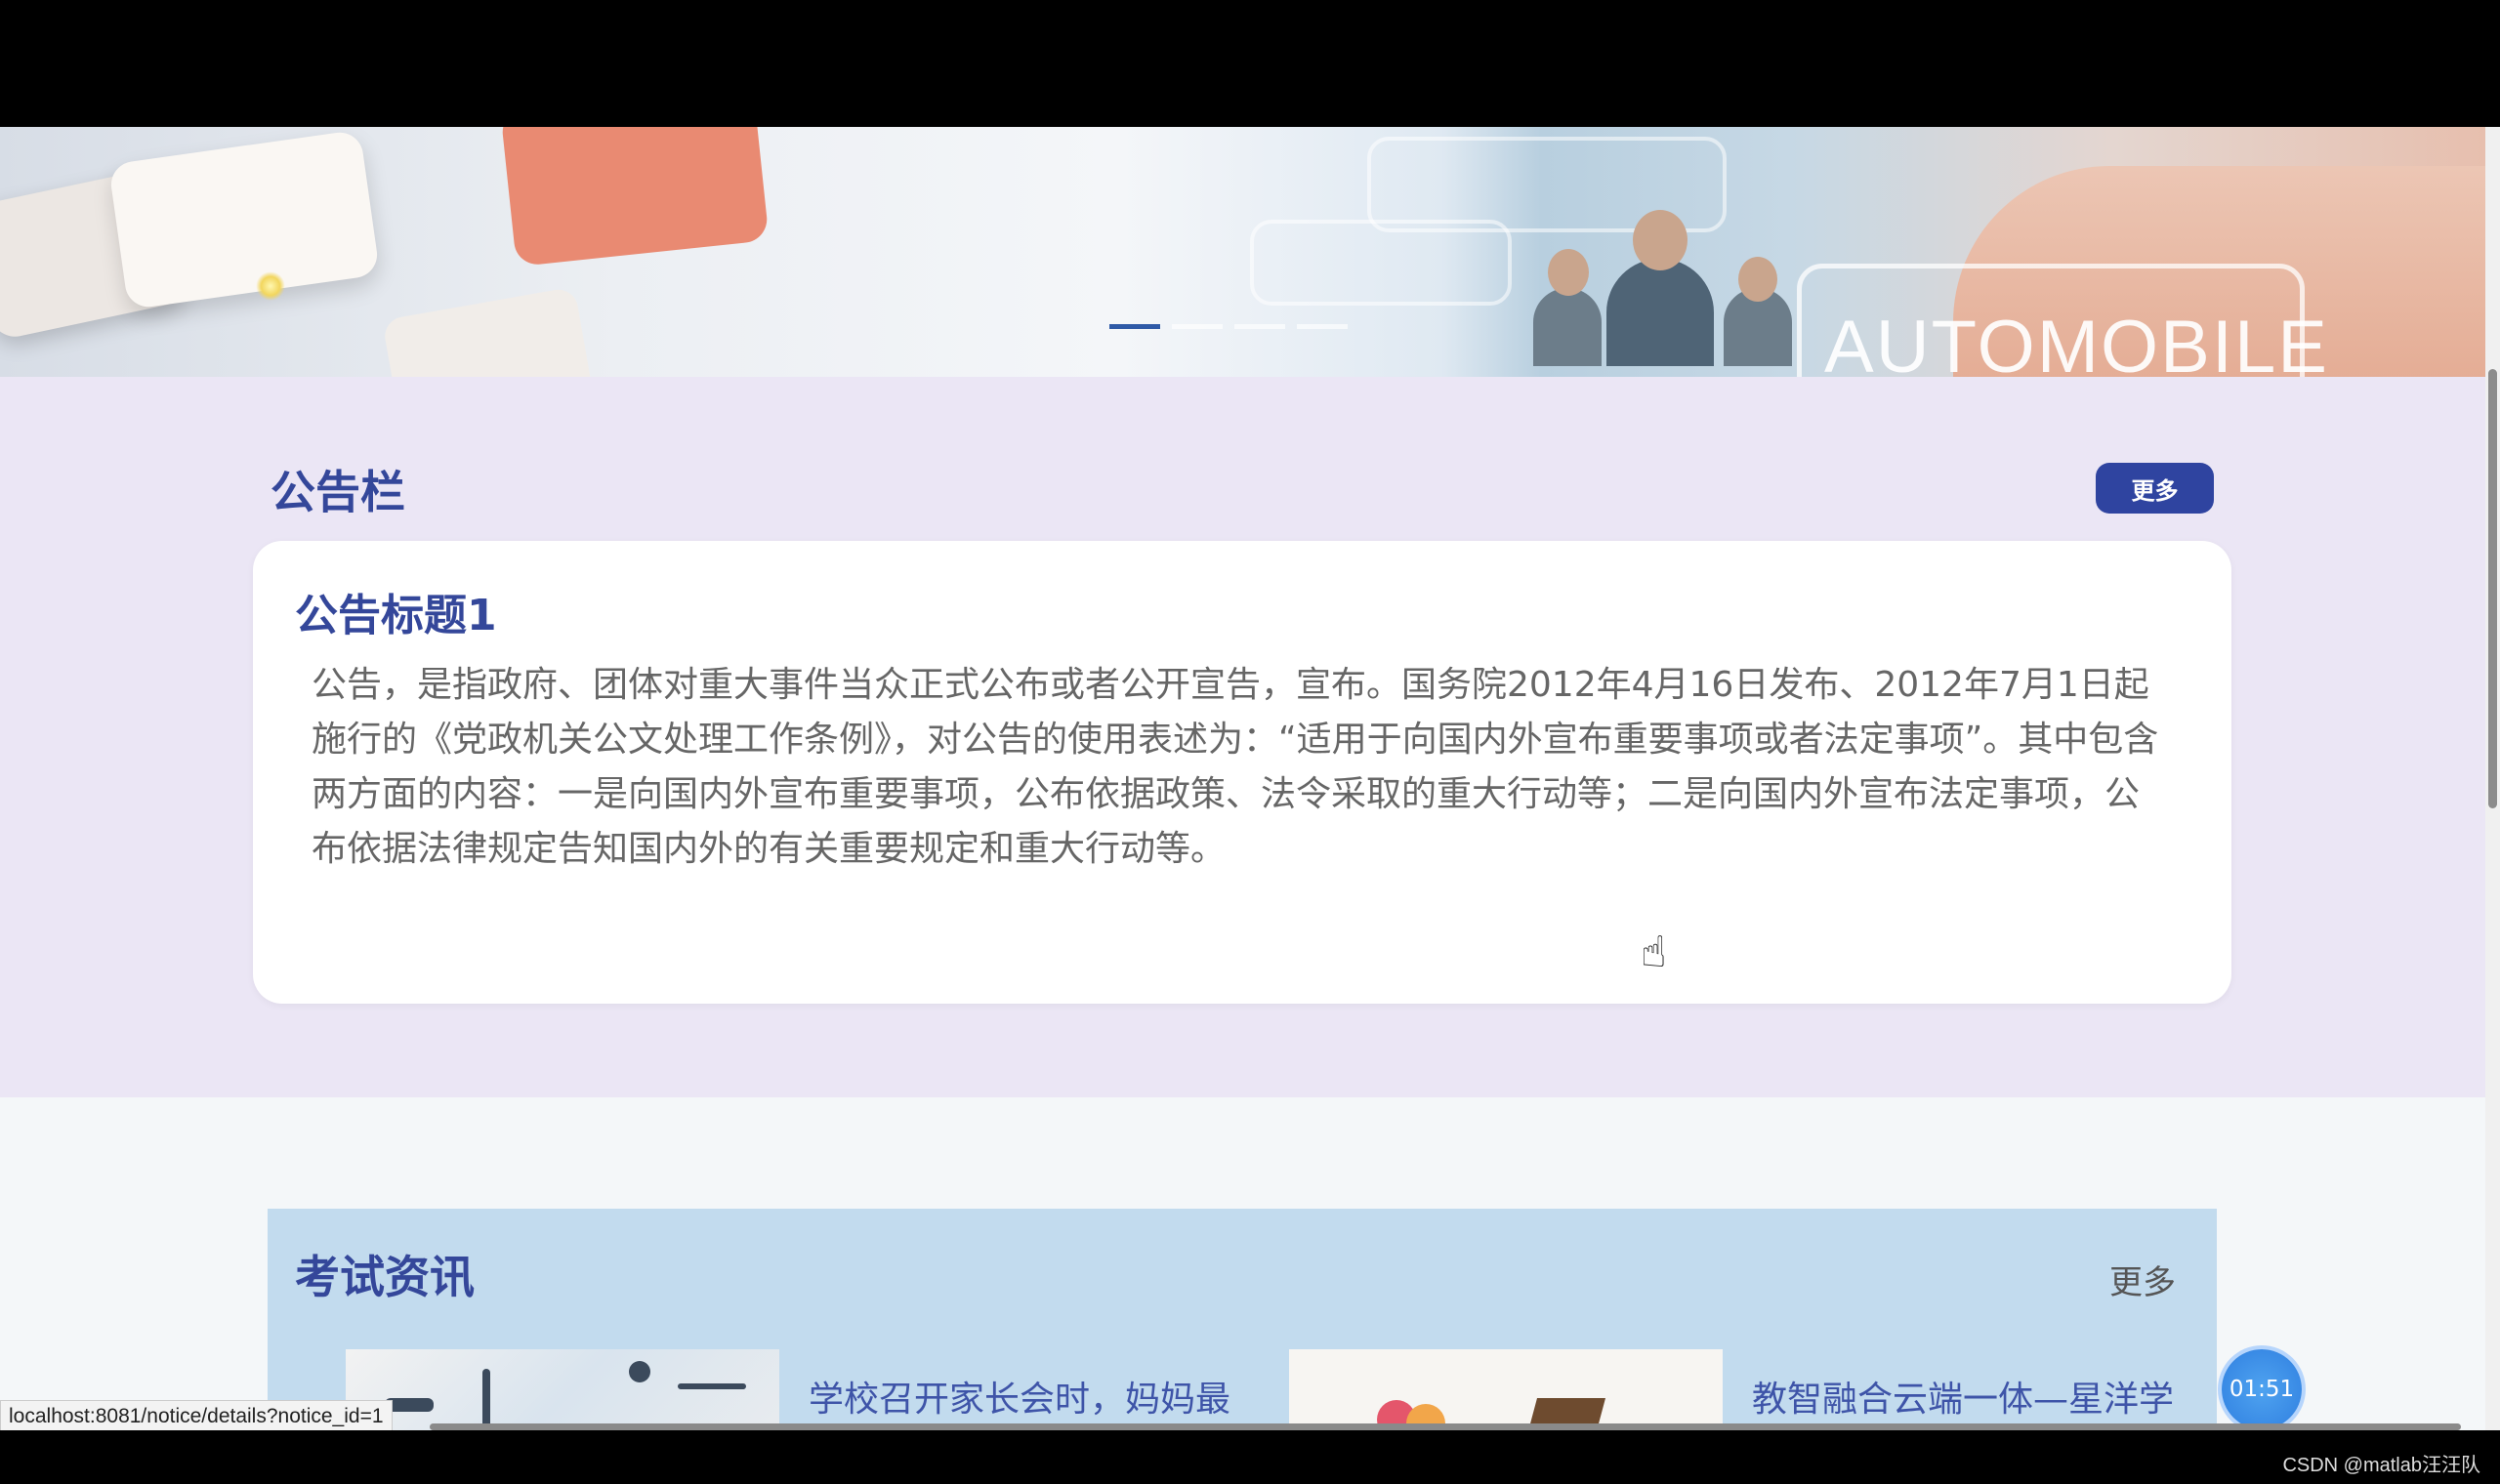  What do you see at coordinates (270, 286) in the screenshot?
I see `banner-light` at bounding box center [270, 286].